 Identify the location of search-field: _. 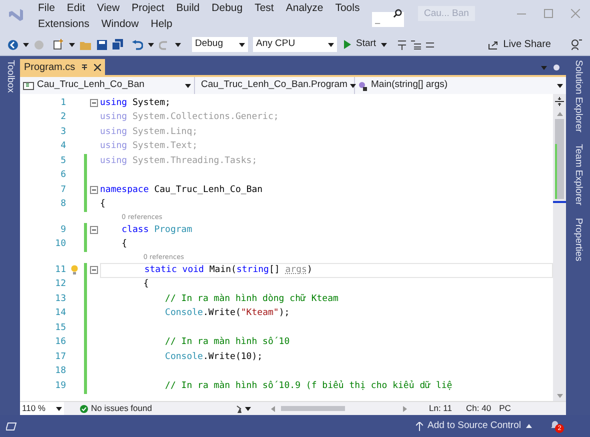
(388, 19).